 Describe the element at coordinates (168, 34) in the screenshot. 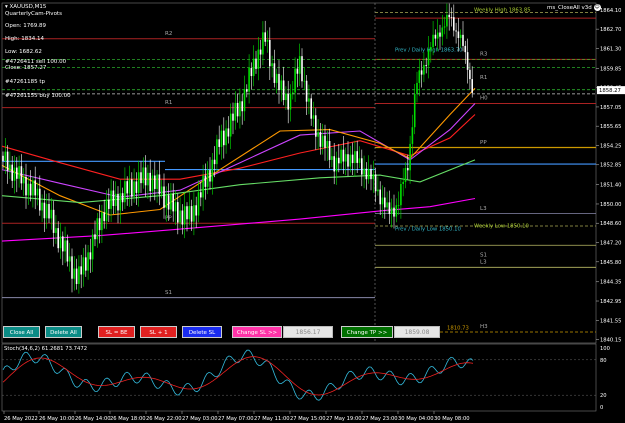

I see `pivot-label: R2` at that location.